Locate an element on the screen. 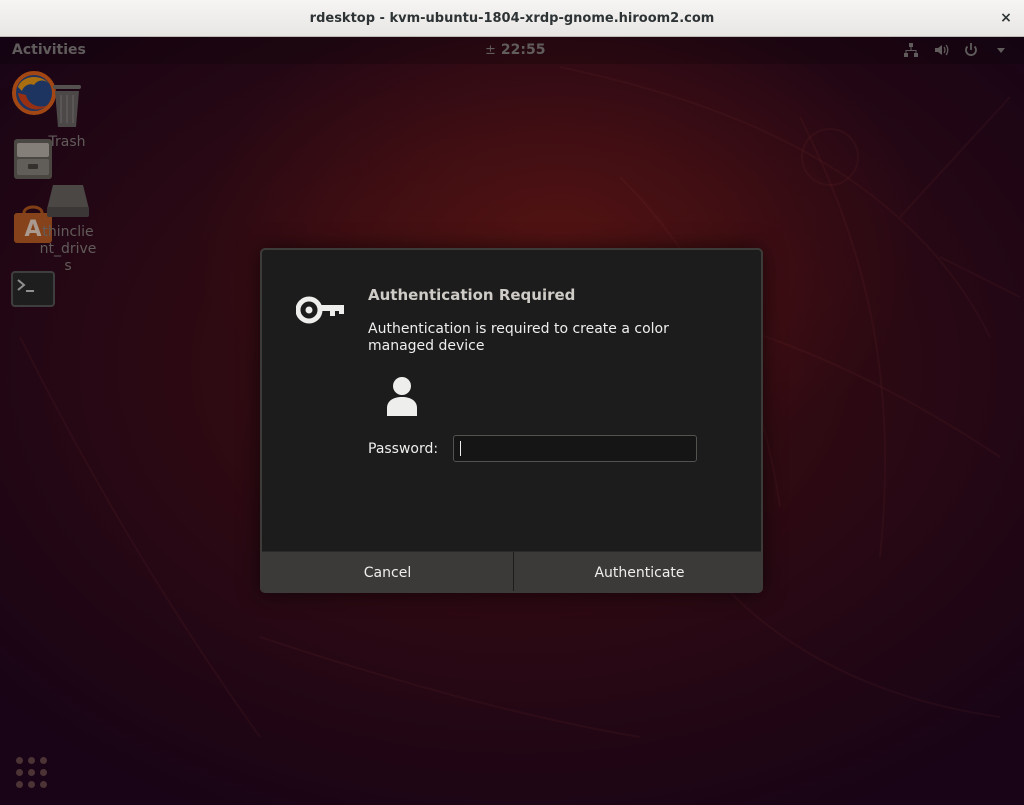 The image size is (1024, 805). authenticate-button: Authenticate is located at coordinates (637, 571).